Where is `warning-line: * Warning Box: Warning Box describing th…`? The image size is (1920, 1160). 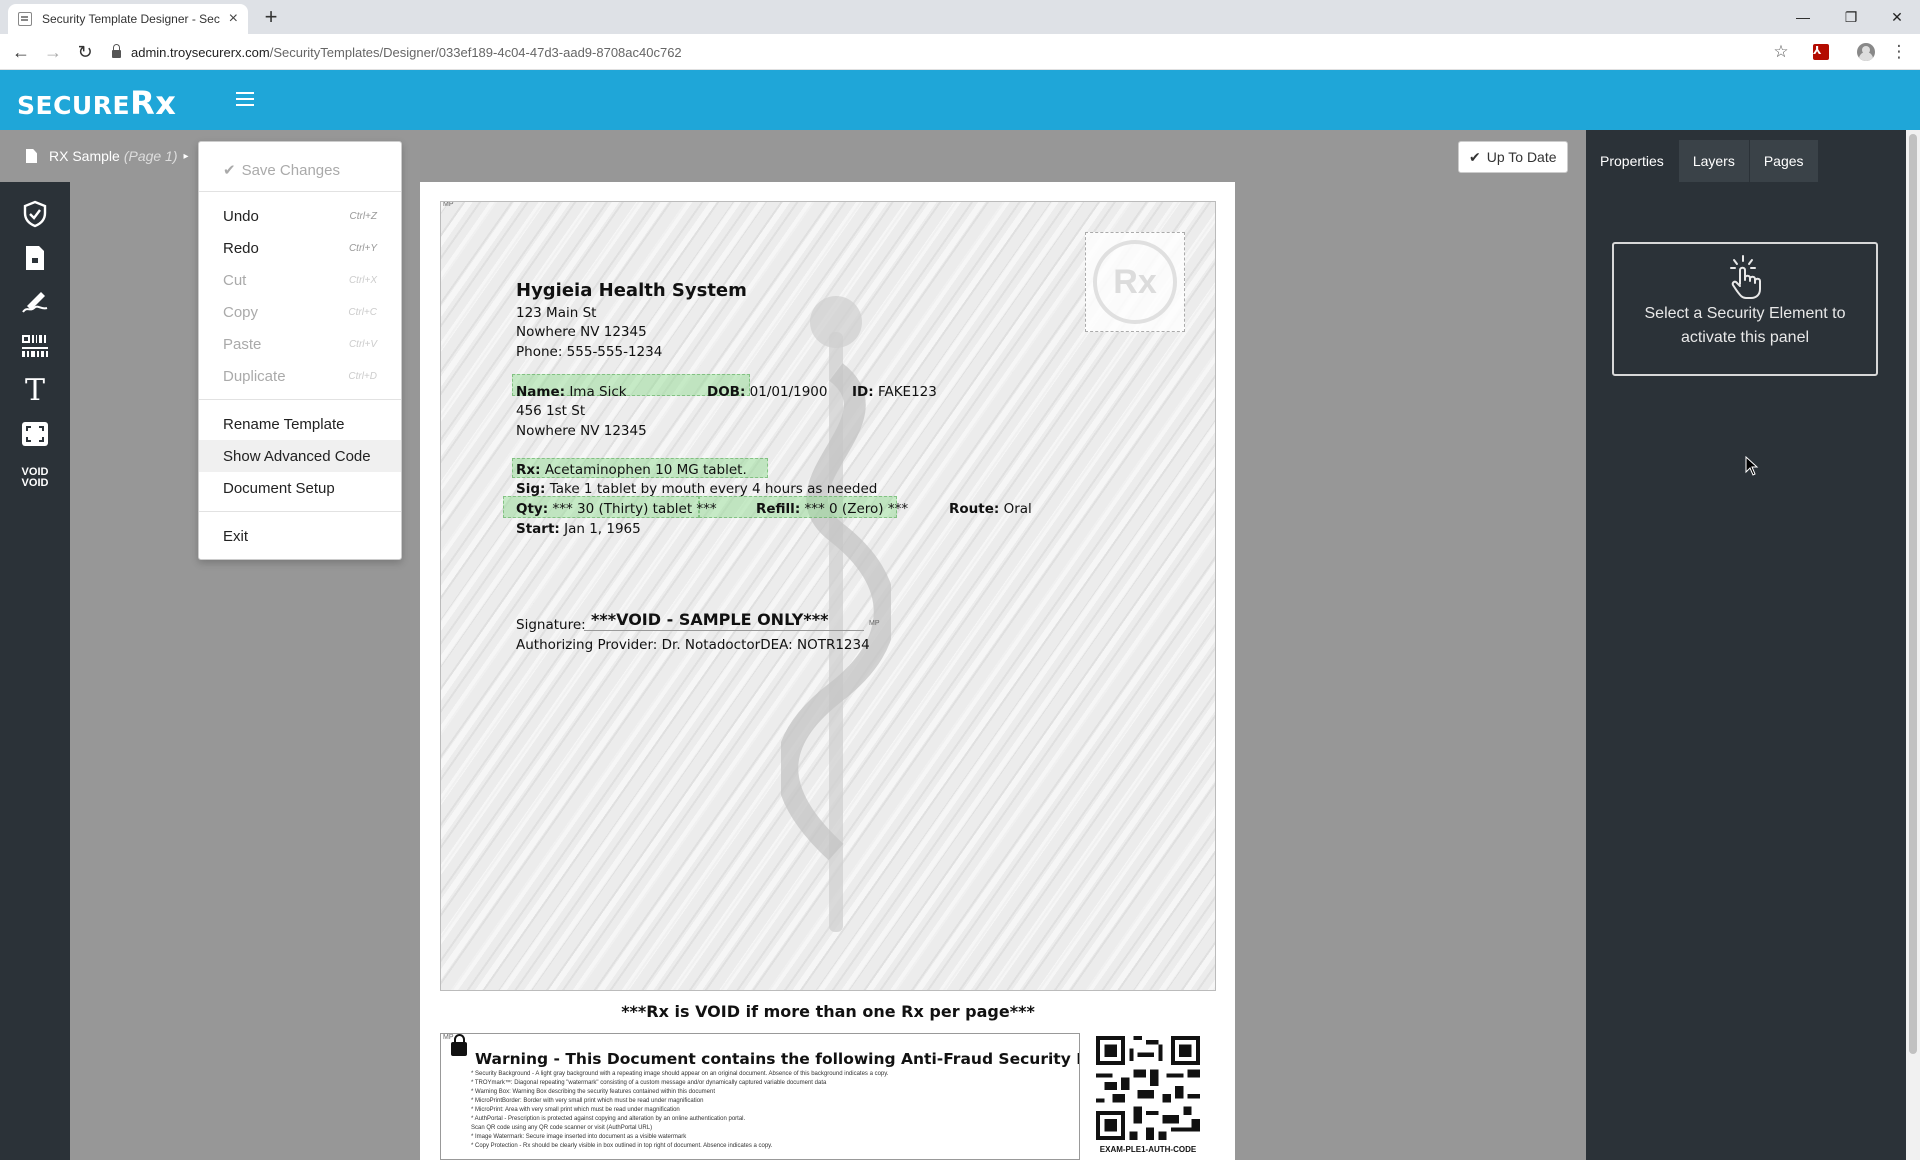 warning-line: * Warning Box: Warning Box describing th… is located at coordinates (593, 1092).